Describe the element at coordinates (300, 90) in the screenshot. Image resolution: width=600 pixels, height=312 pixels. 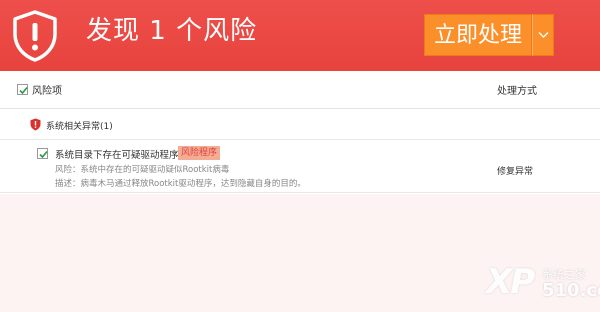
I see `column-header: 风险项 处理方式` at that location.